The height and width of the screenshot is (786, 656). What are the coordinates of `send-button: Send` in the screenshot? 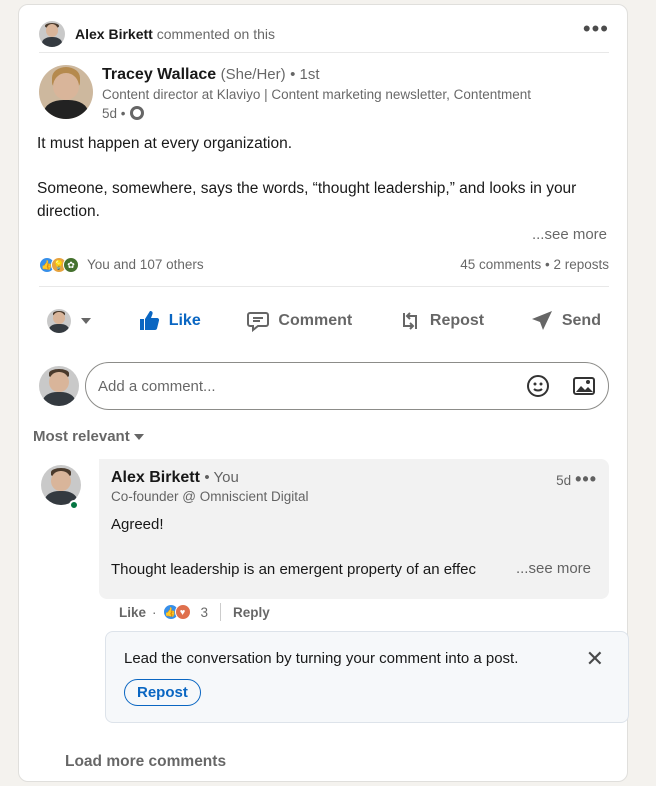 It's located at (565, 321).